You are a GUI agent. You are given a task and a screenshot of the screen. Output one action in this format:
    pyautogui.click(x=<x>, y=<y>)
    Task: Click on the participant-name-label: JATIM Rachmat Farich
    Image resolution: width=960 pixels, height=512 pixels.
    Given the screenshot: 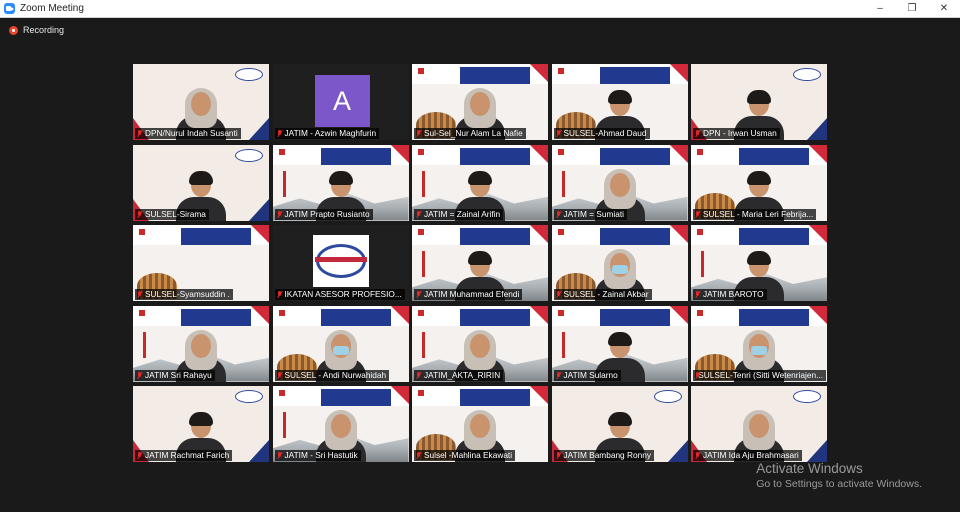 What is the action you would take?
    pyautogui.click(x=184, y=455)
    